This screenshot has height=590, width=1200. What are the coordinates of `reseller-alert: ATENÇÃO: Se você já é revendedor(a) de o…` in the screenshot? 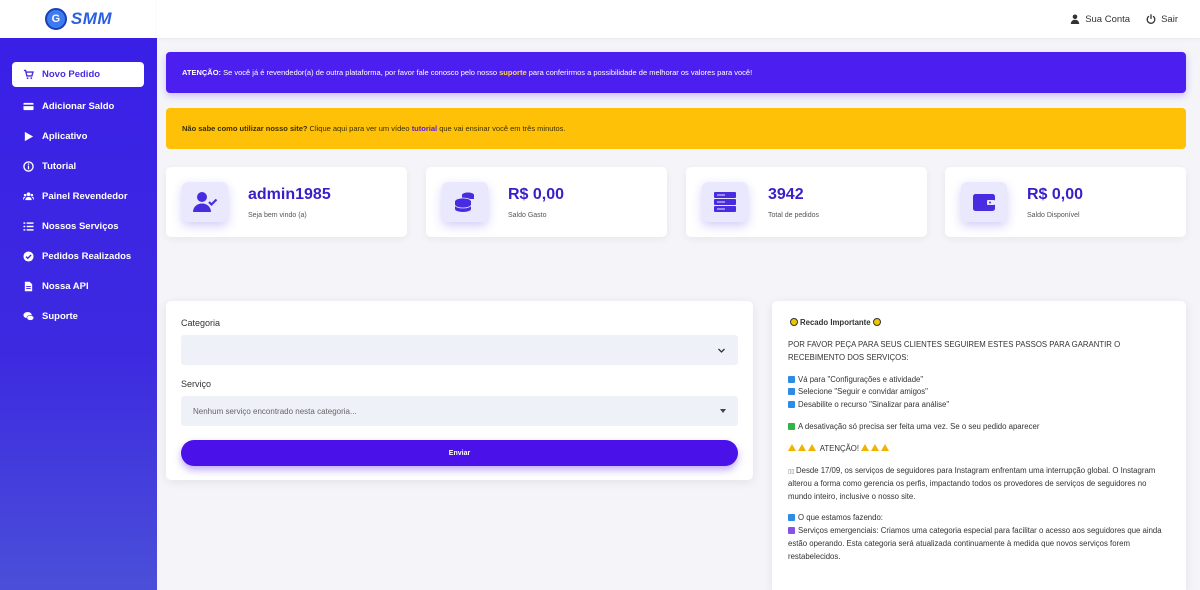 It's located at (676, 72).